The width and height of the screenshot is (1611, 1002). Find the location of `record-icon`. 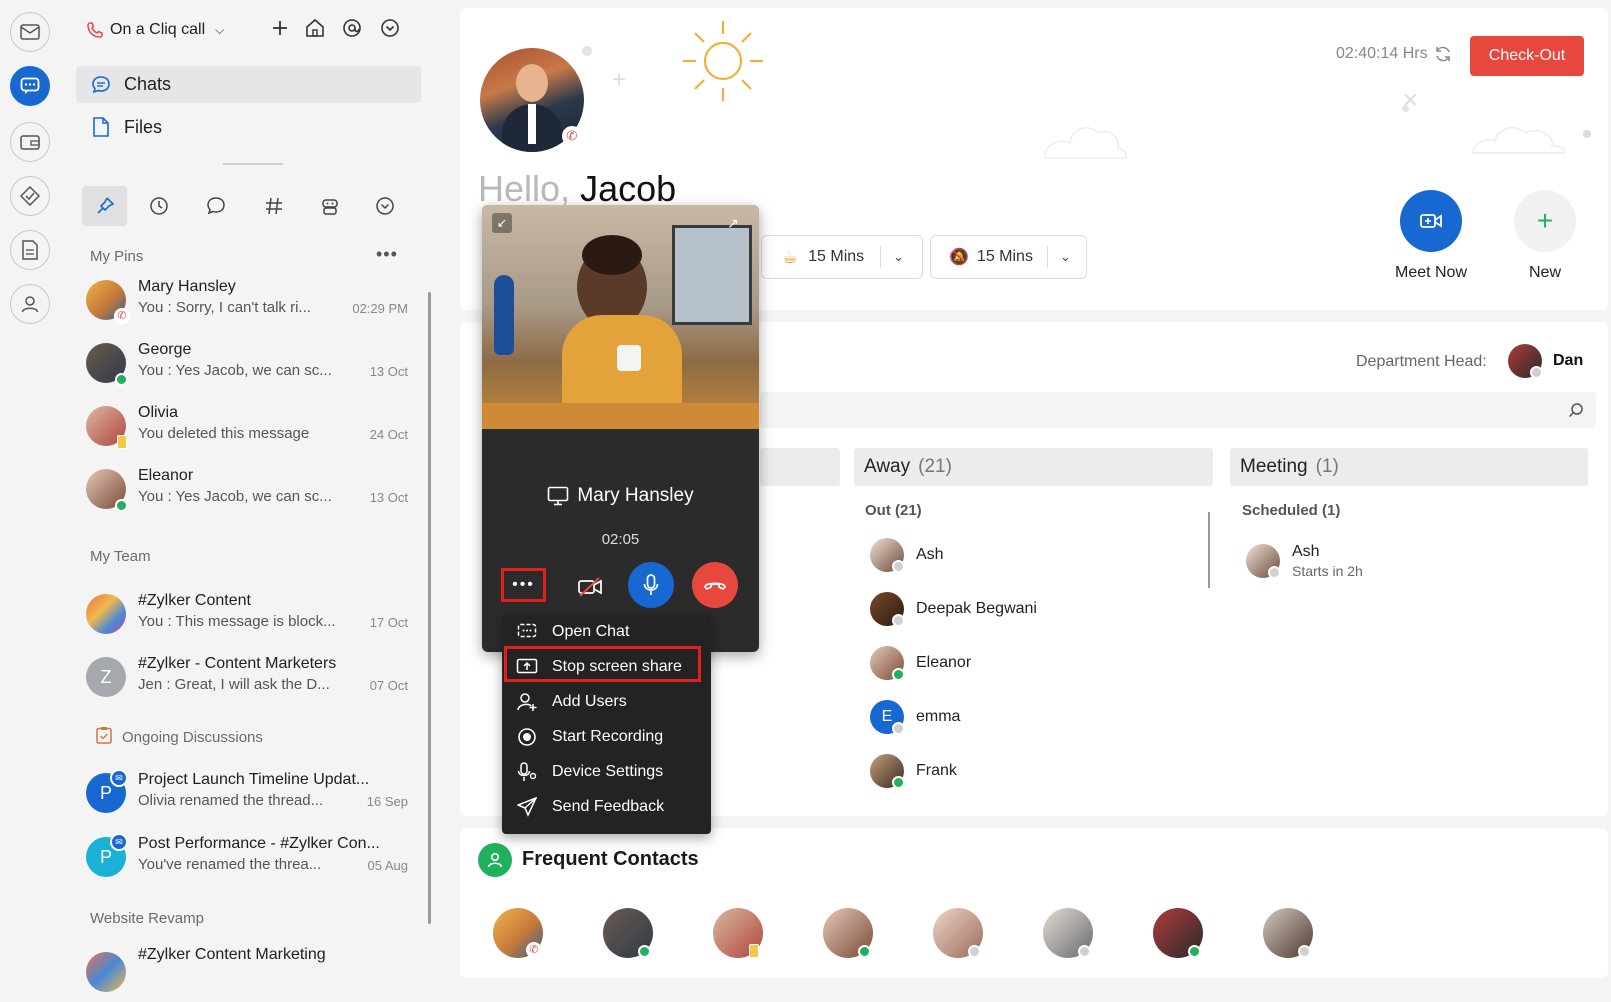

record-icon is located at coordinates (527, 737).